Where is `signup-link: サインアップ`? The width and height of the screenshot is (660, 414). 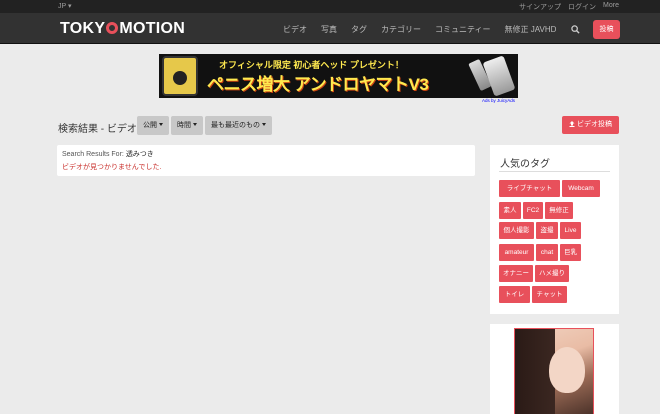
signup-link: サインアップ is located at coordinates (540, 7).